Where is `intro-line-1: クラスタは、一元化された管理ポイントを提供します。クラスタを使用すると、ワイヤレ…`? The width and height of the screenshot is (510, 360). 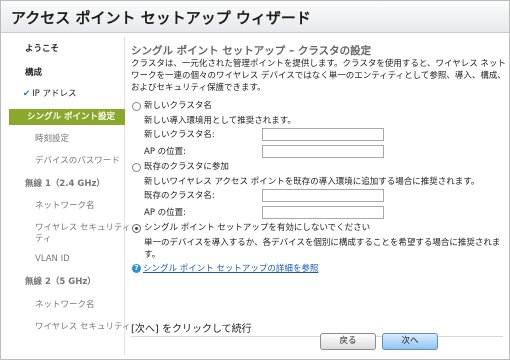
intro-line-1: クラスタは、一元化された管理ポイントを提供します。クラスタを使用すると、ワイヤレ… is located at coordinates (318, 64).